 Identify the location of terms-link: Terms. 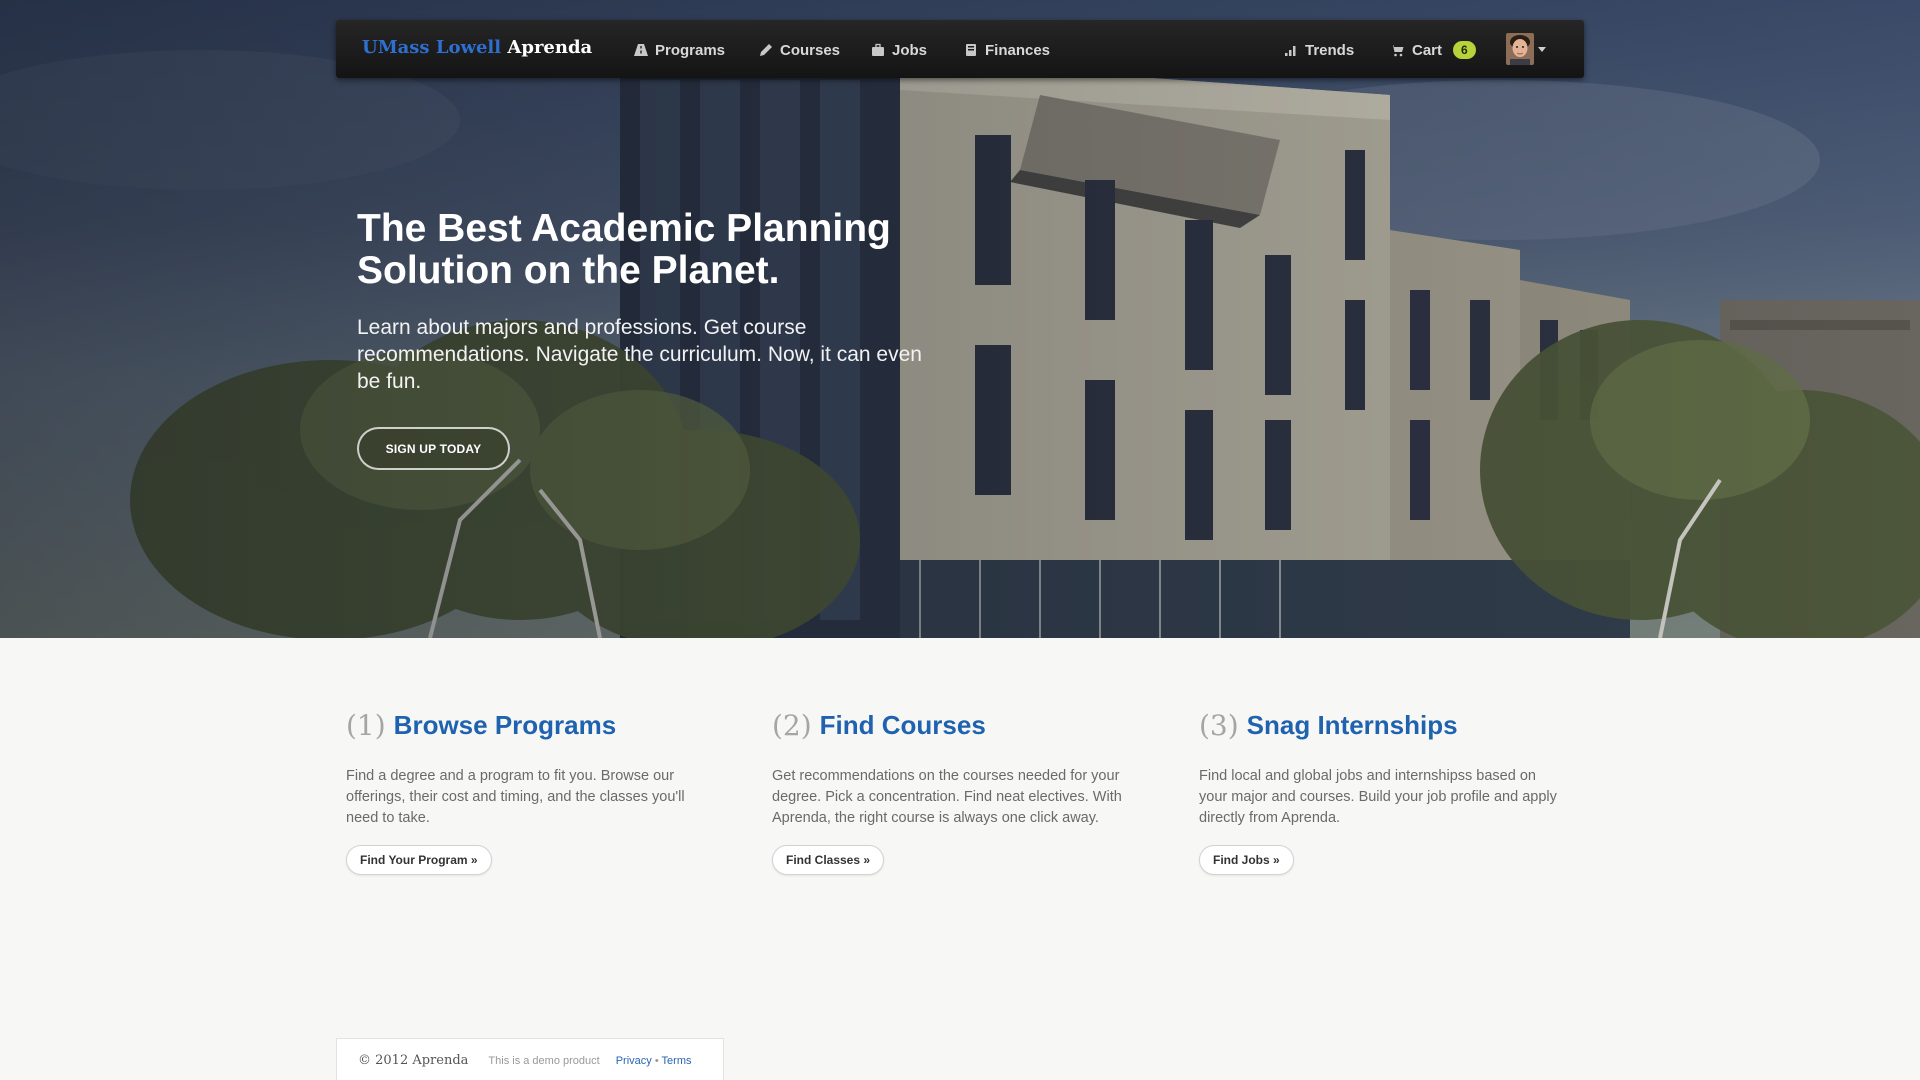
(677, 1061).